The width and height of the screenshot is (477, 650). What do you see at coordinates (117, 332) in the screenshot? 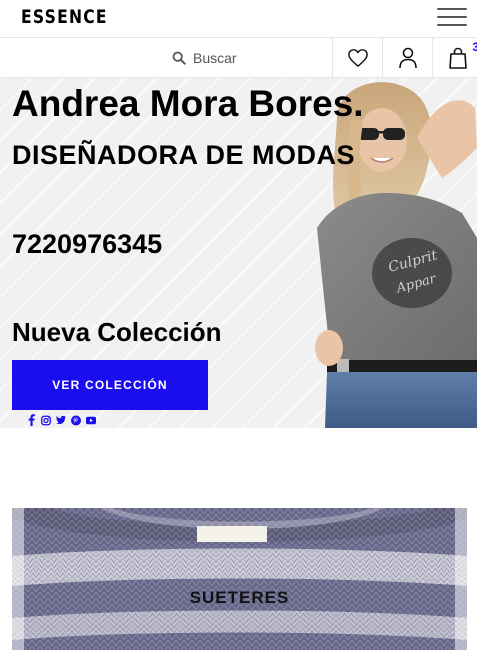
I see `collection-title: Nueva Colección` at bounding box center [117, 332].